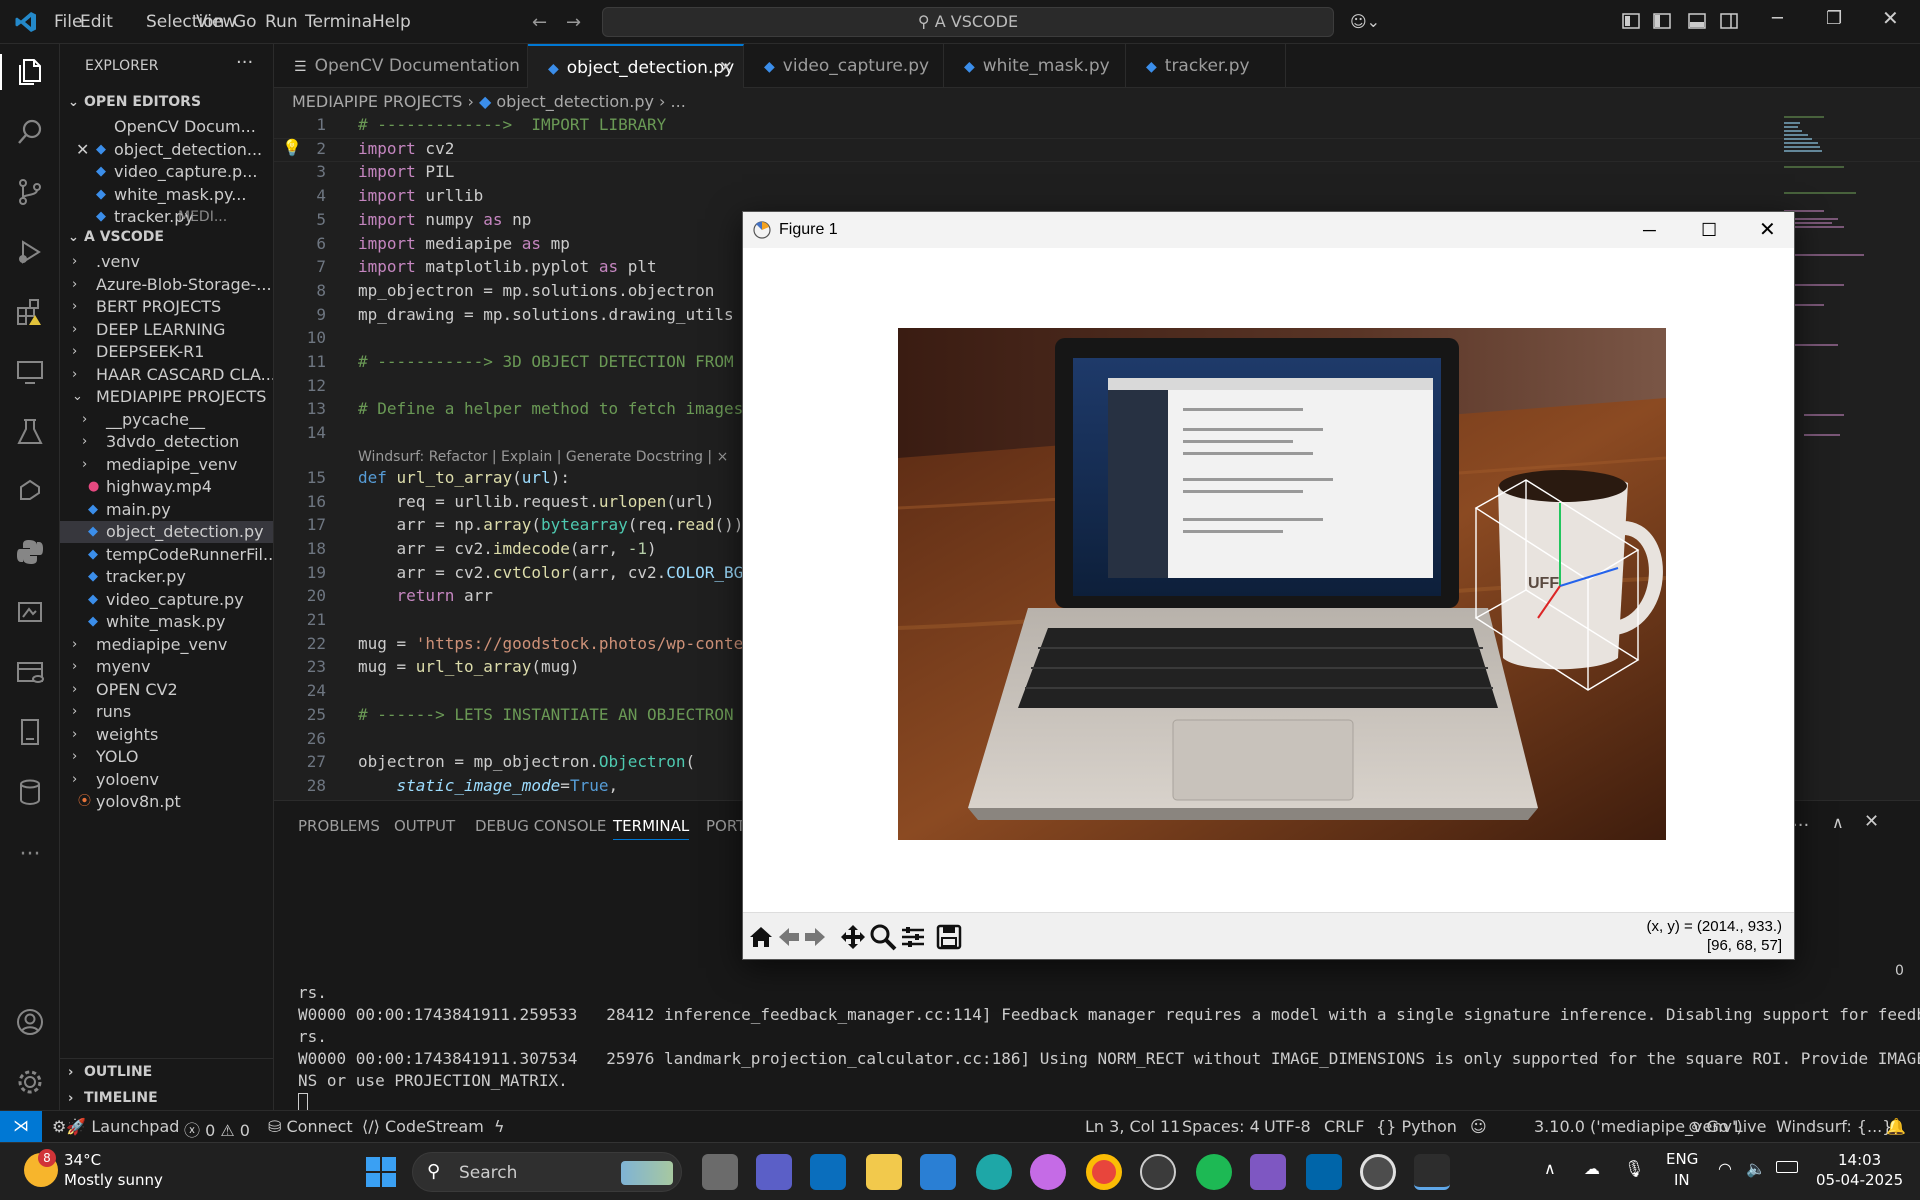 The width and height of the screenshot is (1920, 1200). I want to click on command-center-search: ⚲ A VSCODE, so click(968, 22).